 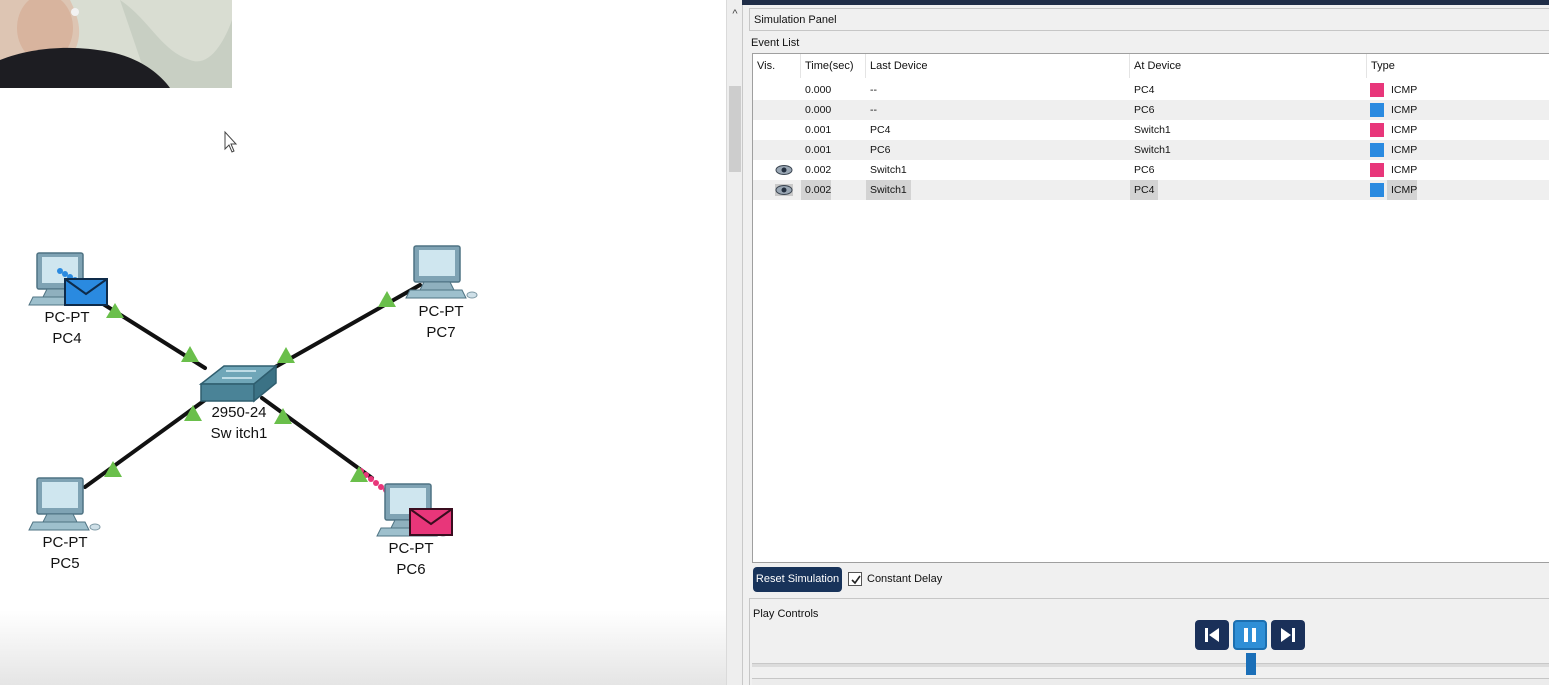 What do you see at coordinates (441, 332) in the screenshot?
I see `device-name: PC7` at bounding box center [441, 332].